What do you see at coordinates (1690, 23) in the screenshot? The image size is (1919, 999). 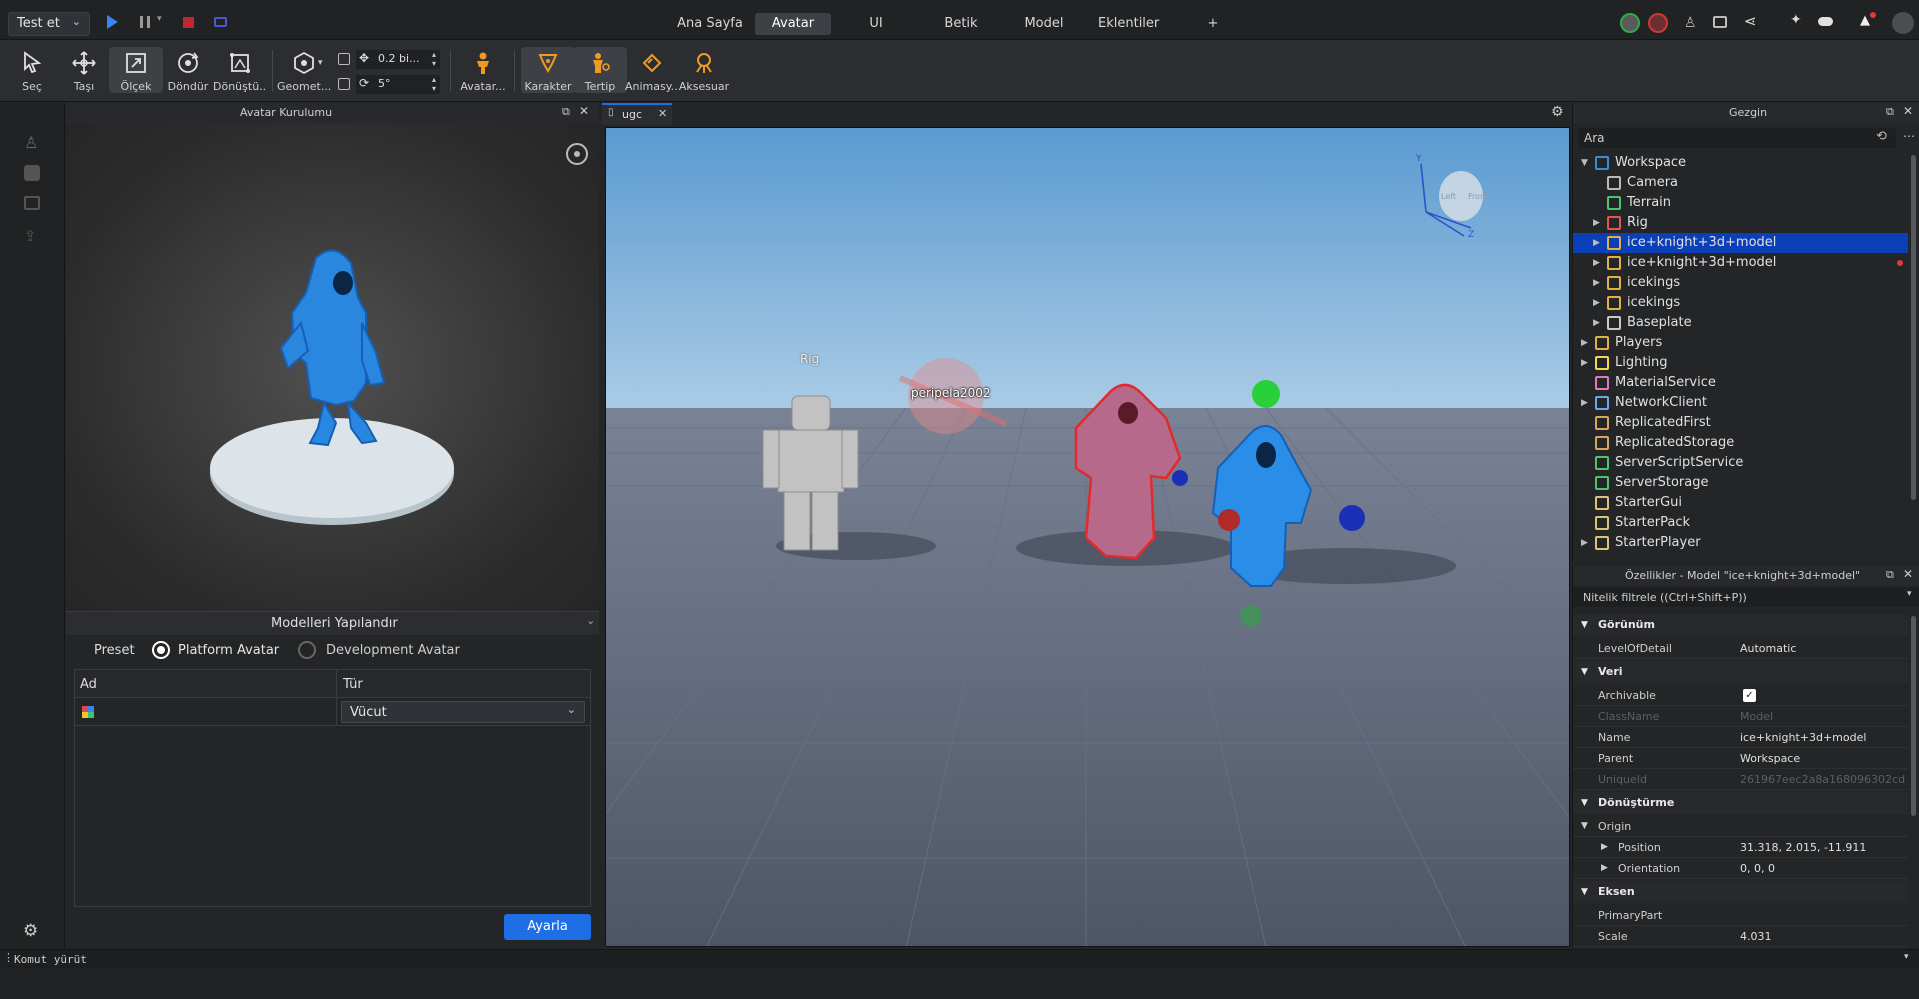 I see `user-icon: ♙` at bounding box center [1690, 23].